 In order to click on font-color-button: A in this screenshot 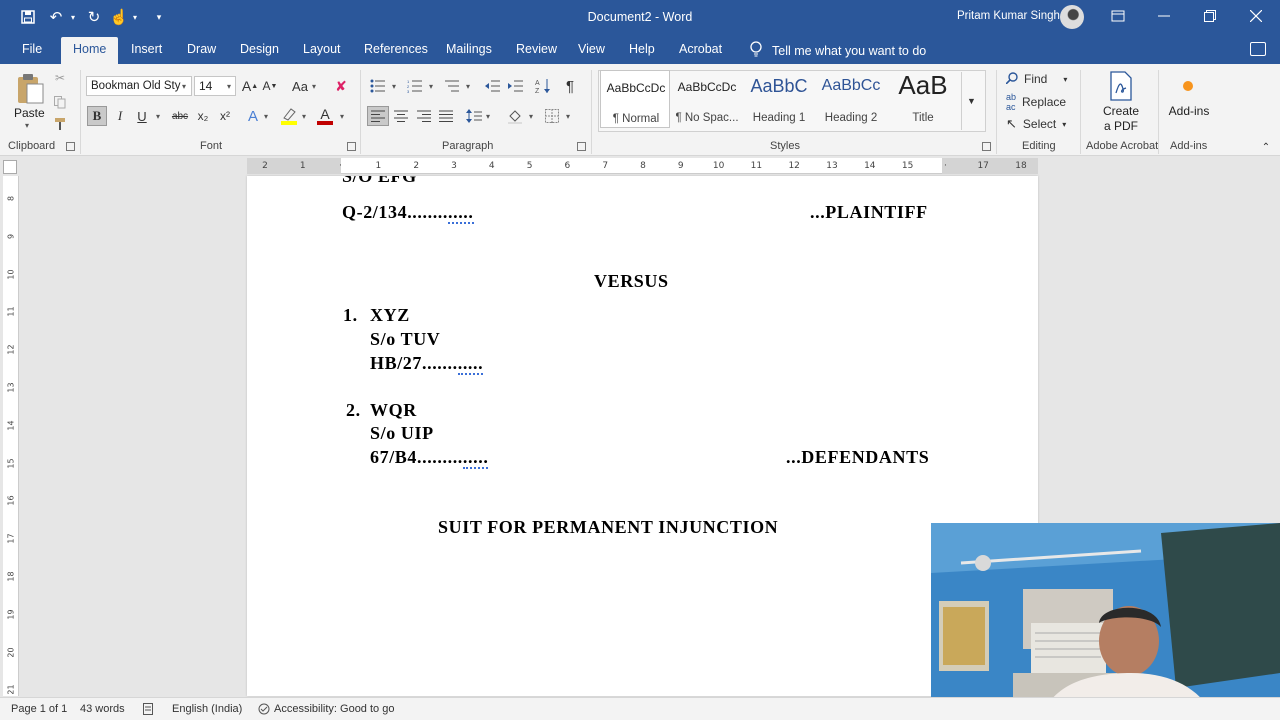, I will do `click(325, 116)`.